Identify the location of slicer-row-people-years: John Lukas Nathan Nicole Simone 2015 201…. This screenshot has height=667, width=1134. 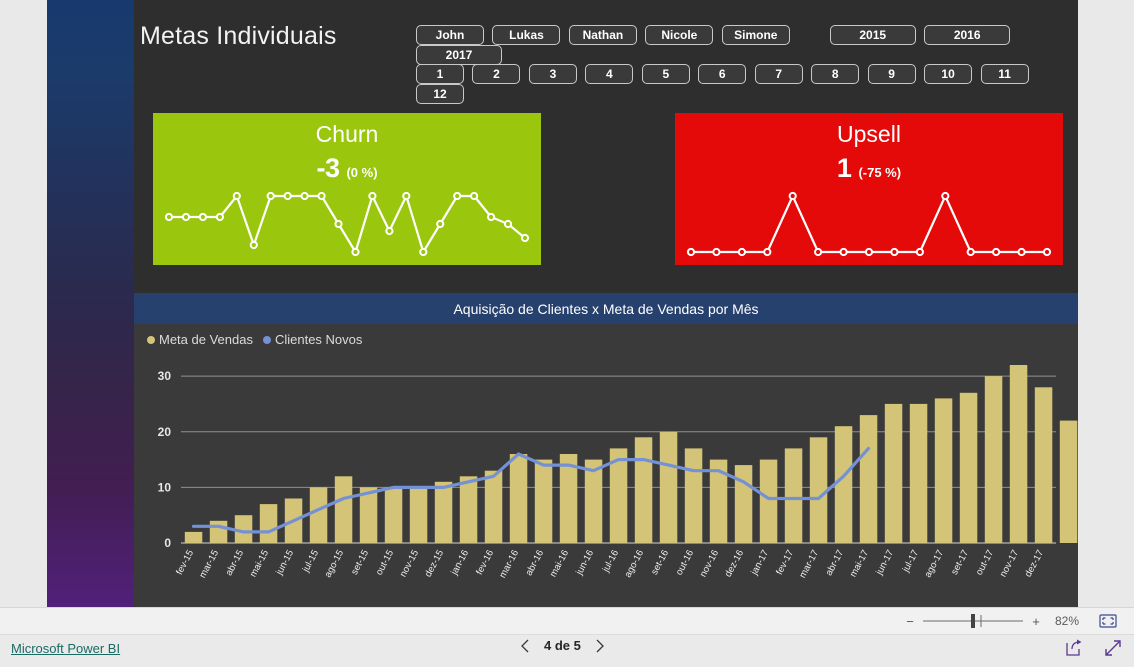
(747, 45).